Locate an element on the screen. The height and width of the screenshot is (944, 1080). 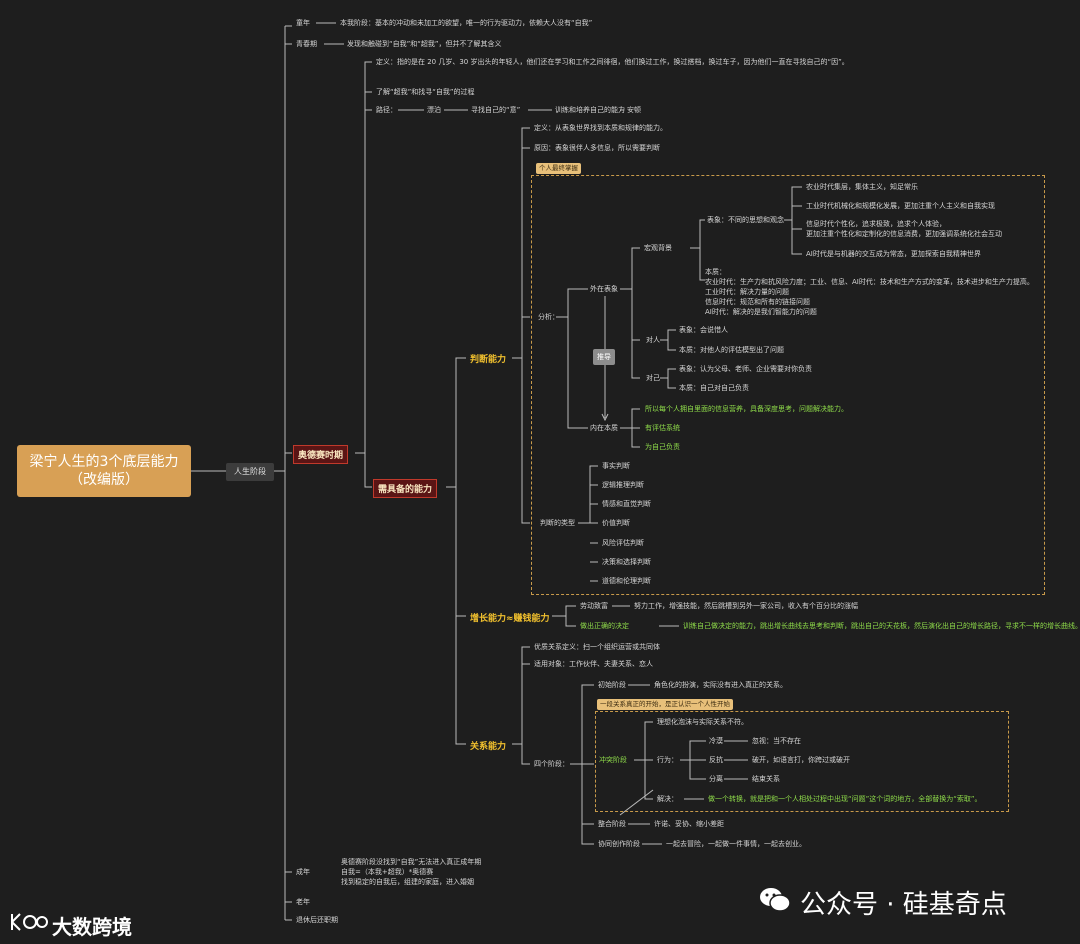
needed-abilities: 需具备的能力 is located at coordinates (405, 488).